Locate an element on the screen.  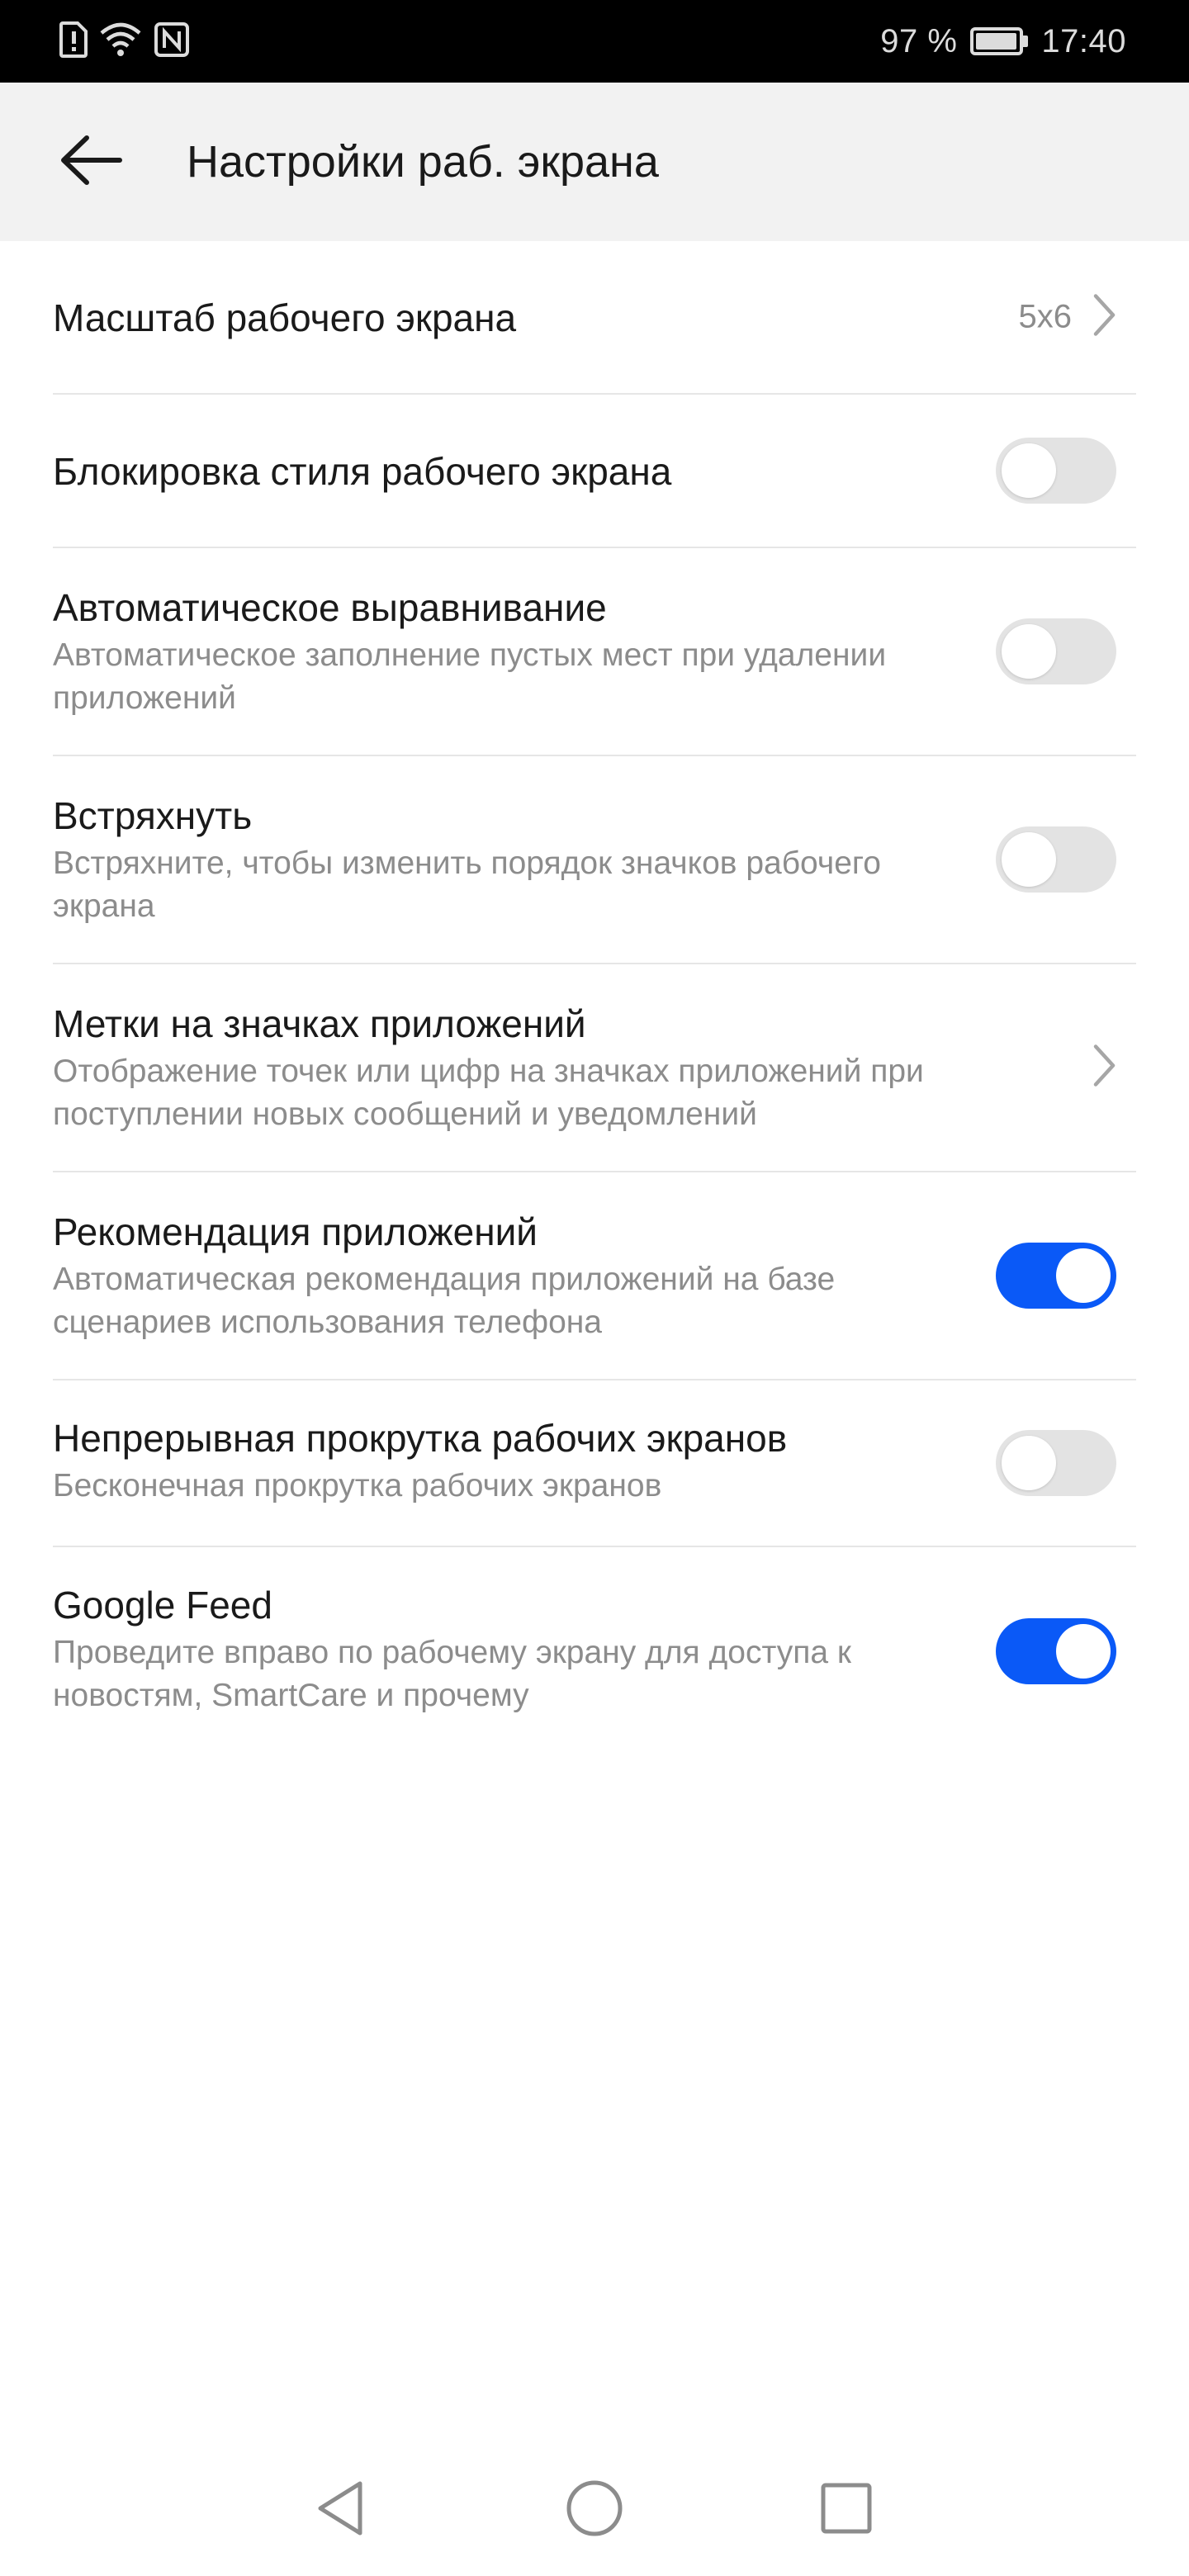
battery-percent: 97 % is located at coordinates (919, 40).